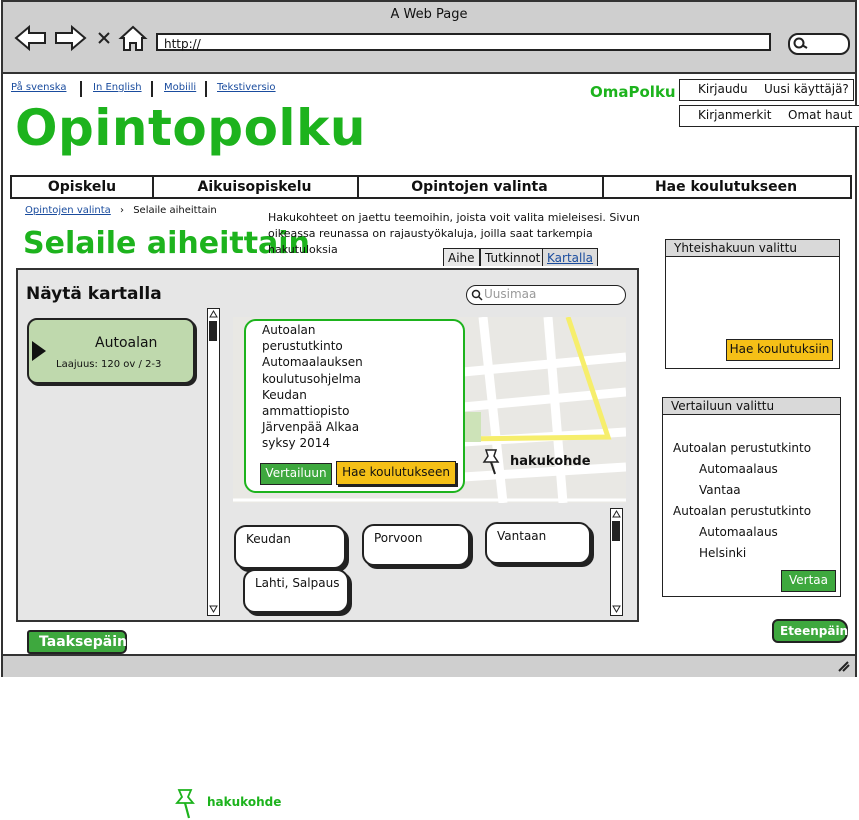 The width and height of the screenshot is (859, 820). What do you see at coordinates (180, 87) in the screenshot?
I see `link-mobiili: Mobiili` at bounding box center [180, 87].